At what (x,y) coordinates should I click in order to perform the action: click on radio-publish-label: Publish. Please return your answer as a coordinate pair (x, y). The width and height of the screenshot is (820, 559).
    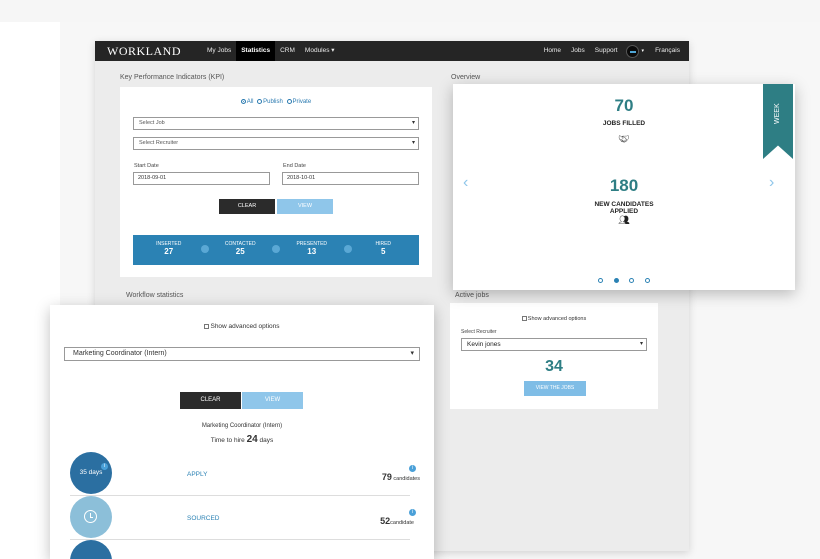
    Looking at the image, I should click on (273, 102).